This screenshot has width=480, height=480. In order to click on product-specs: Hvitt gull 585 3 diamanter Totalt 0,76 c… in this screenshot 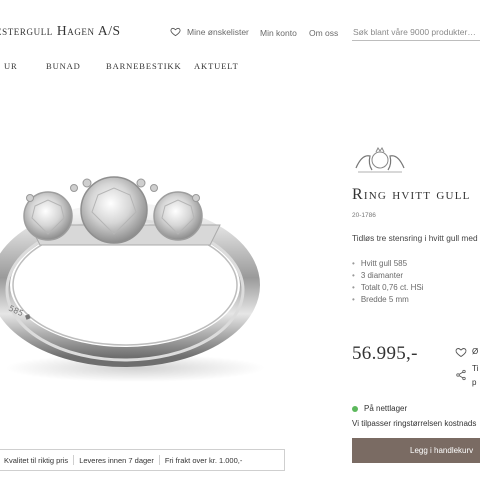, I will do `click(388, 282)`.